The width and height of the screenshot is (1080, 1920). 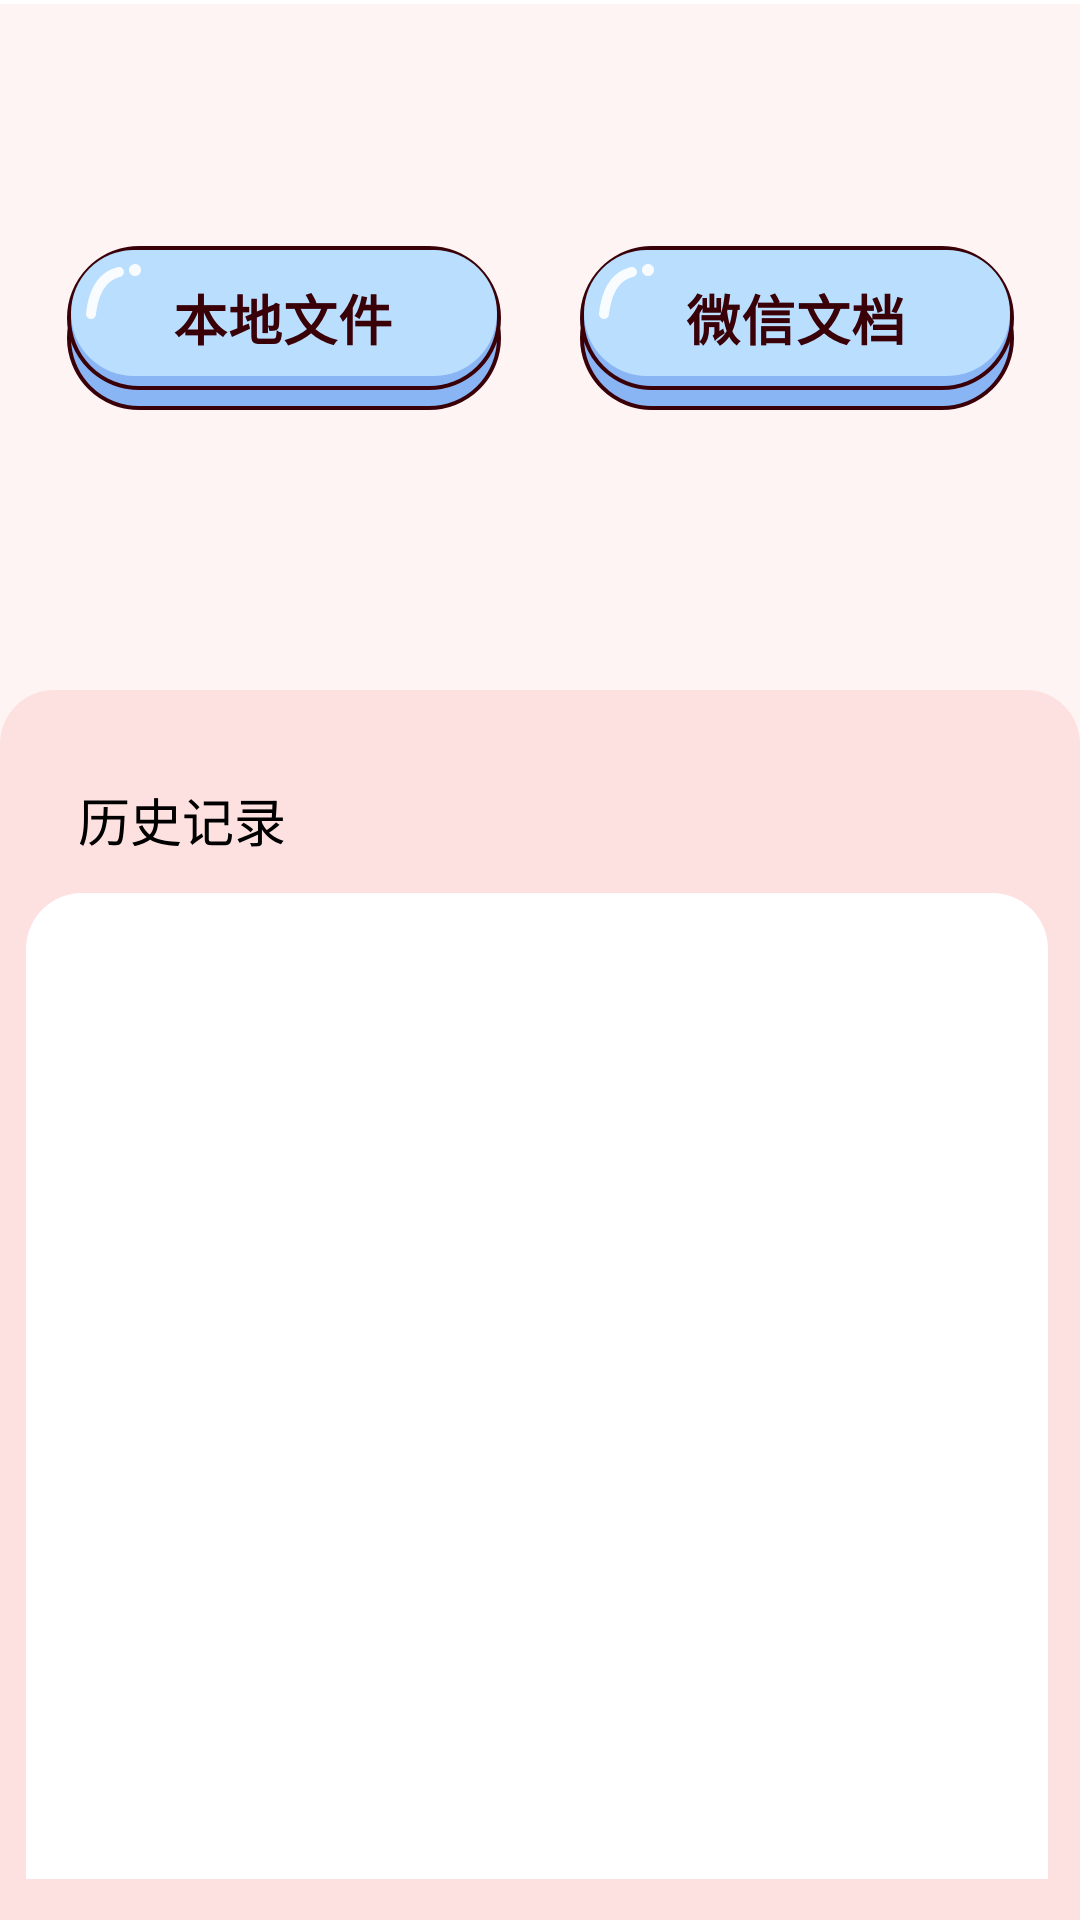 I want to click on history-title: 历史记录, so click(x=182, y=825).